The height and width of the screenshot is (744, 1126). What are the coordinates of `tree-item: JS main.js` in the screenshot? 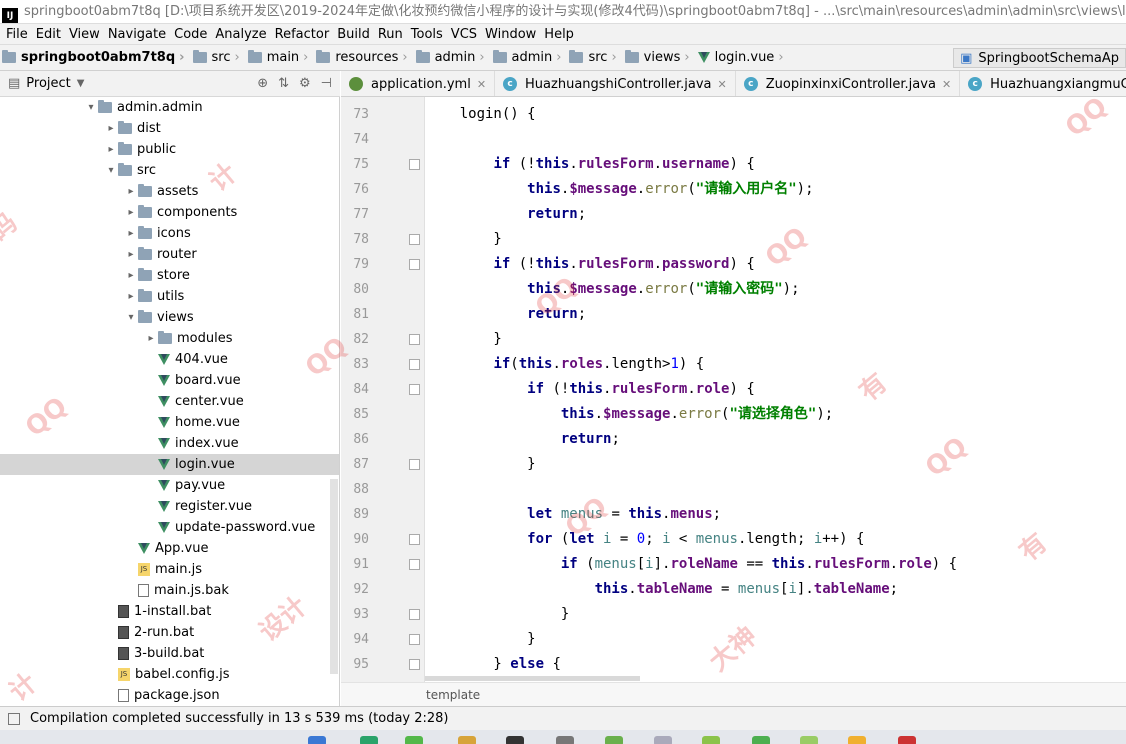 It's located at (163, 569).